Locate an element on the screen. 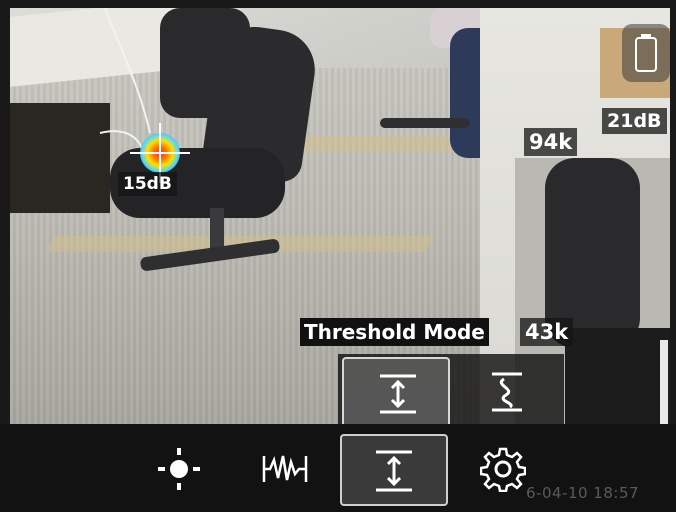  waveform-icon is located at coordinates (285, 468).